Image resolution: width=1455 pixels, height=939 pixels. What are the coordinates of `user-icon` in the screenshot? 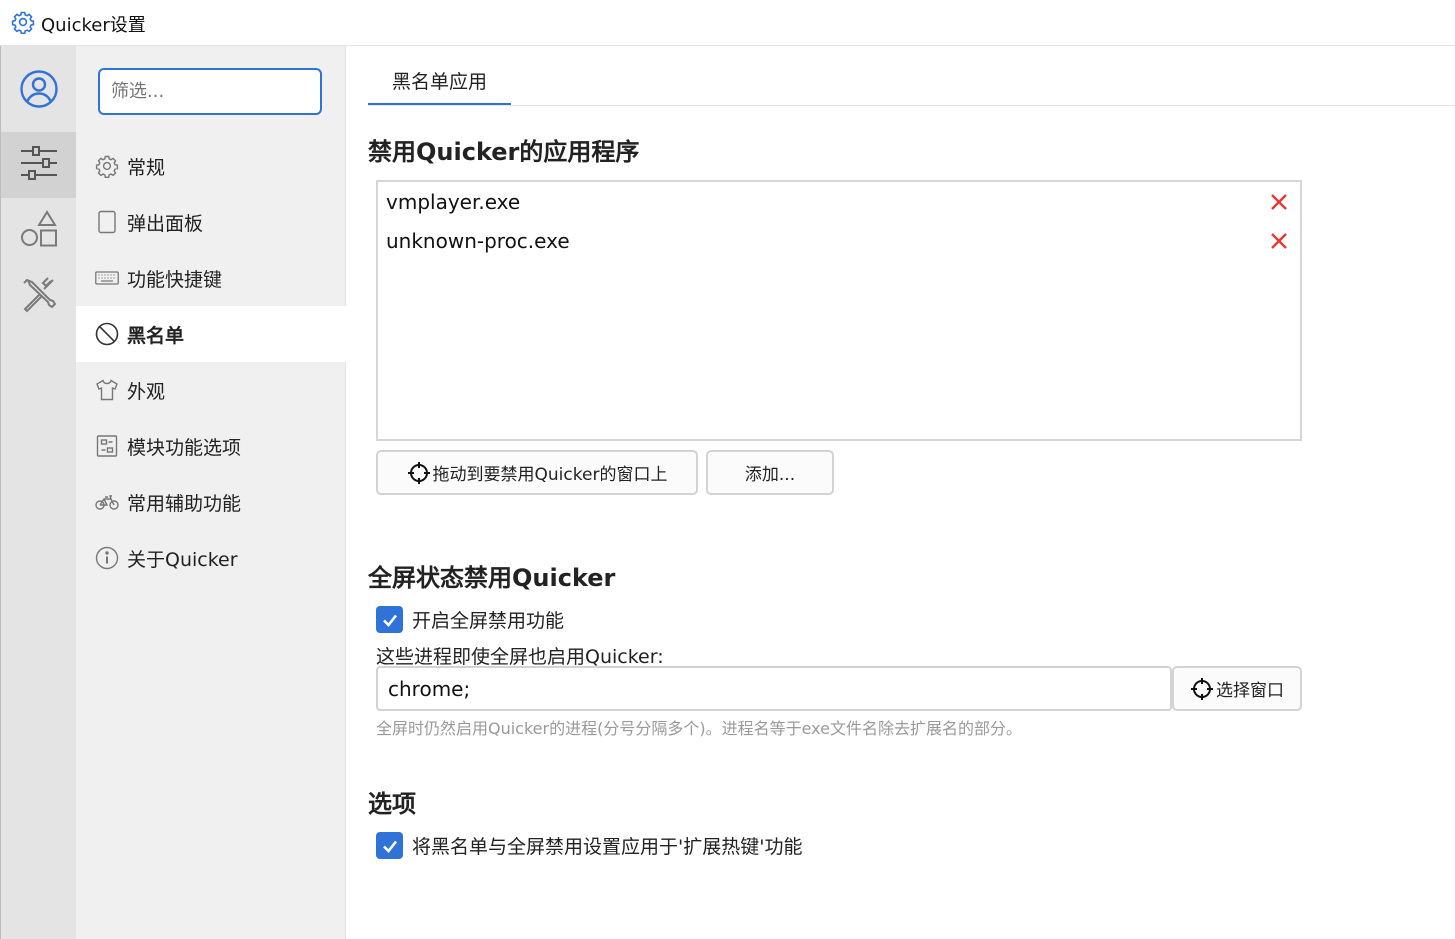 It's located at (39, 91).